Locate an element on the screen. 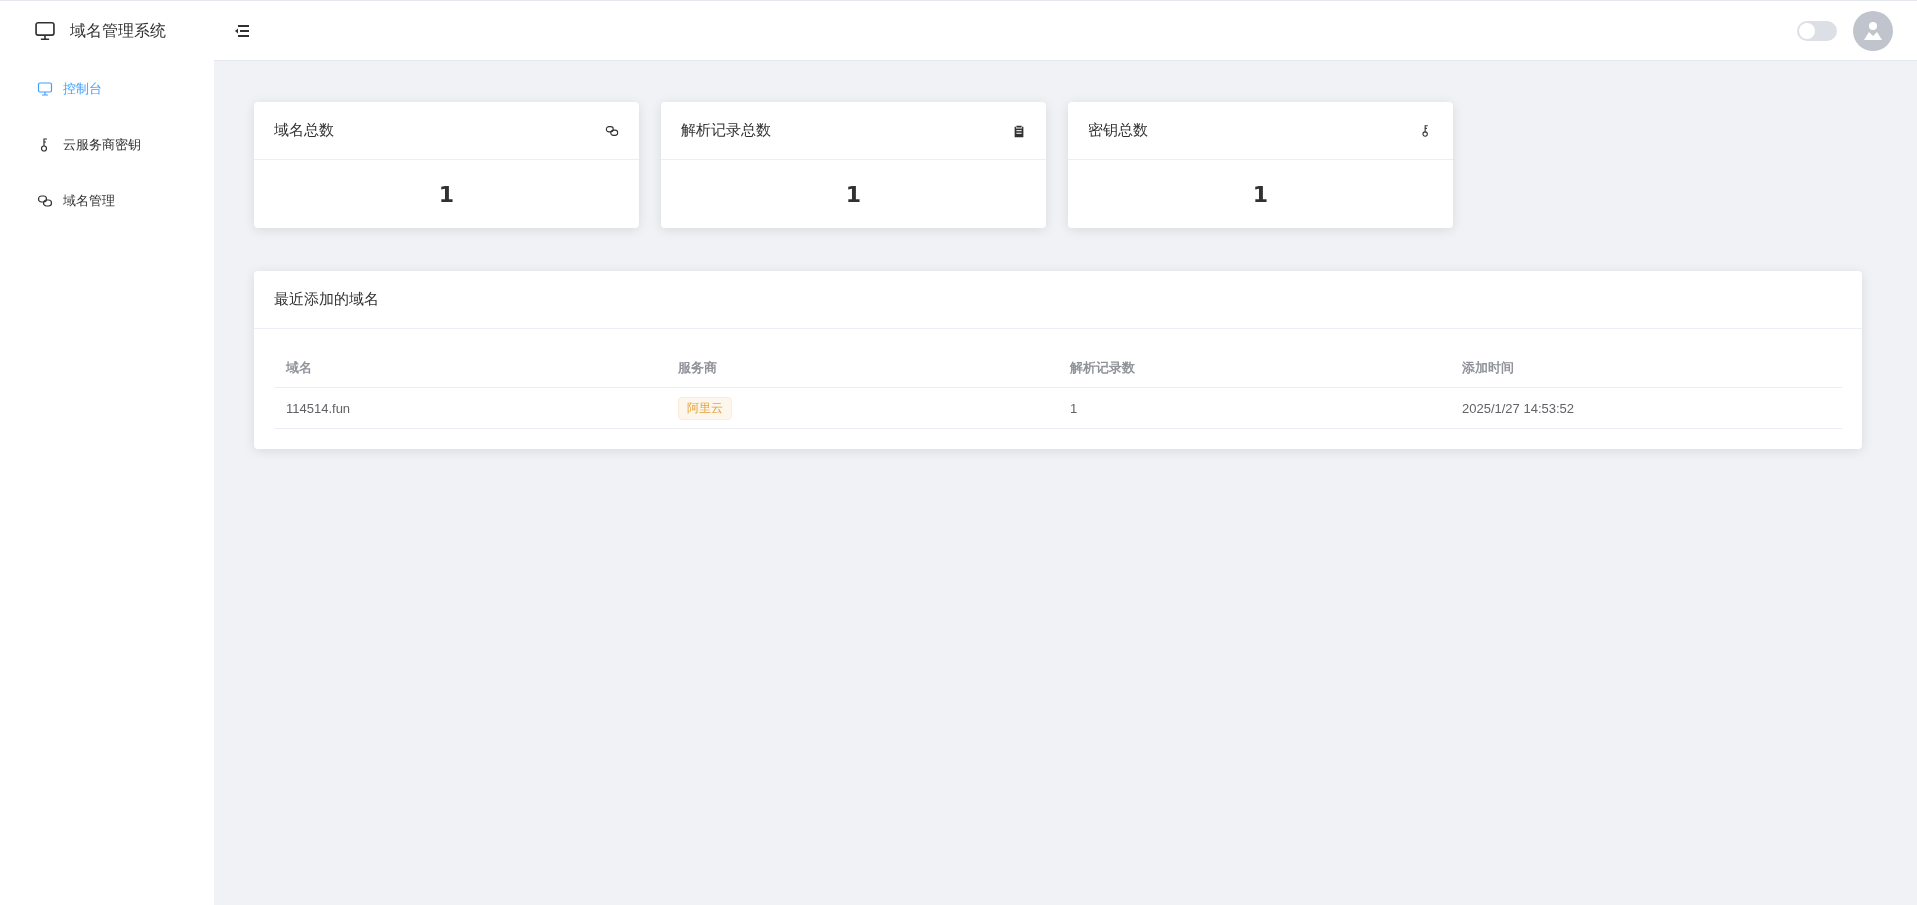  app-title: 域名管理系统 is located at coordinates (118, 31).